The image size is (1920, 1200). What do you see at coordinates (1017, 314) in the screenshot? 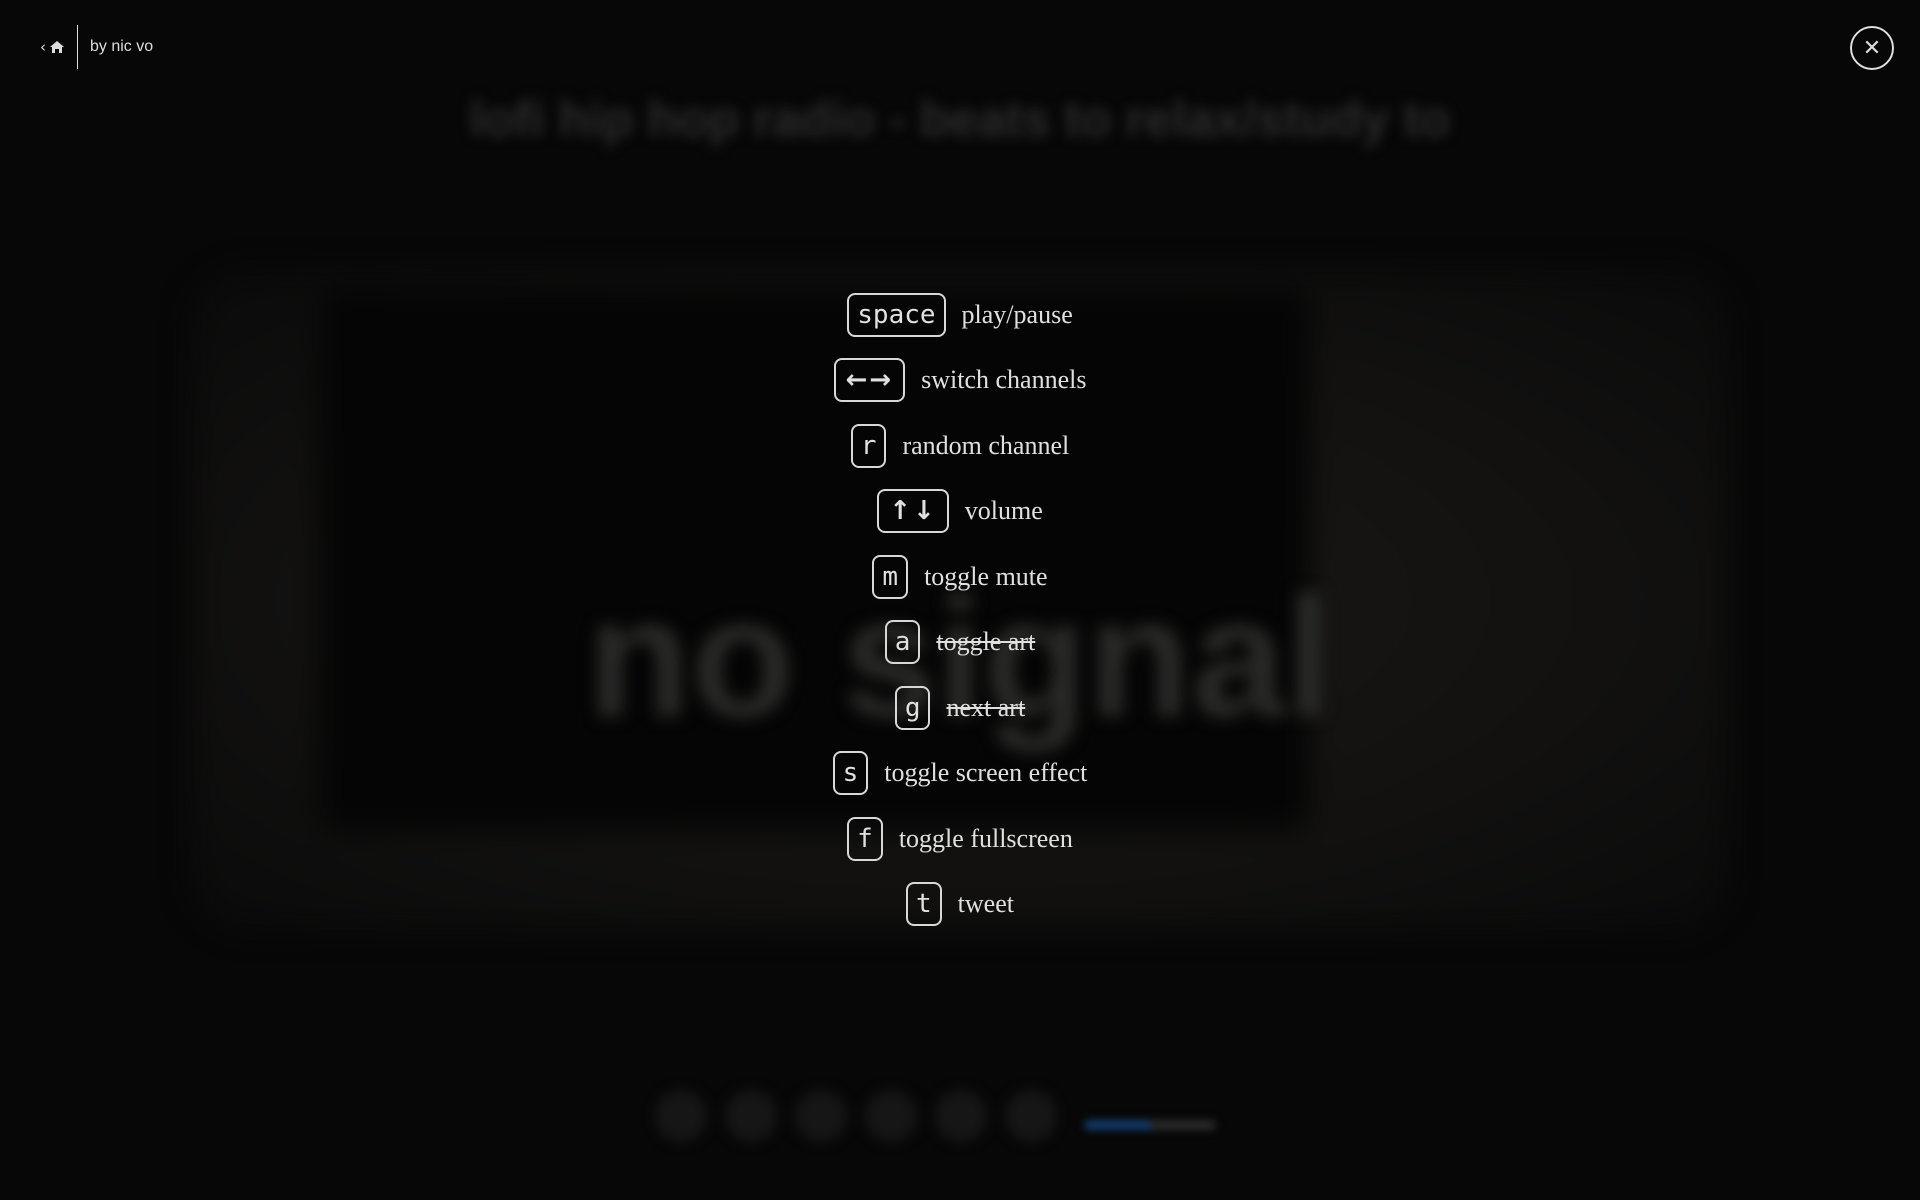
I see `shortcut-label: play/pause` at bounding box center [1017, 314].